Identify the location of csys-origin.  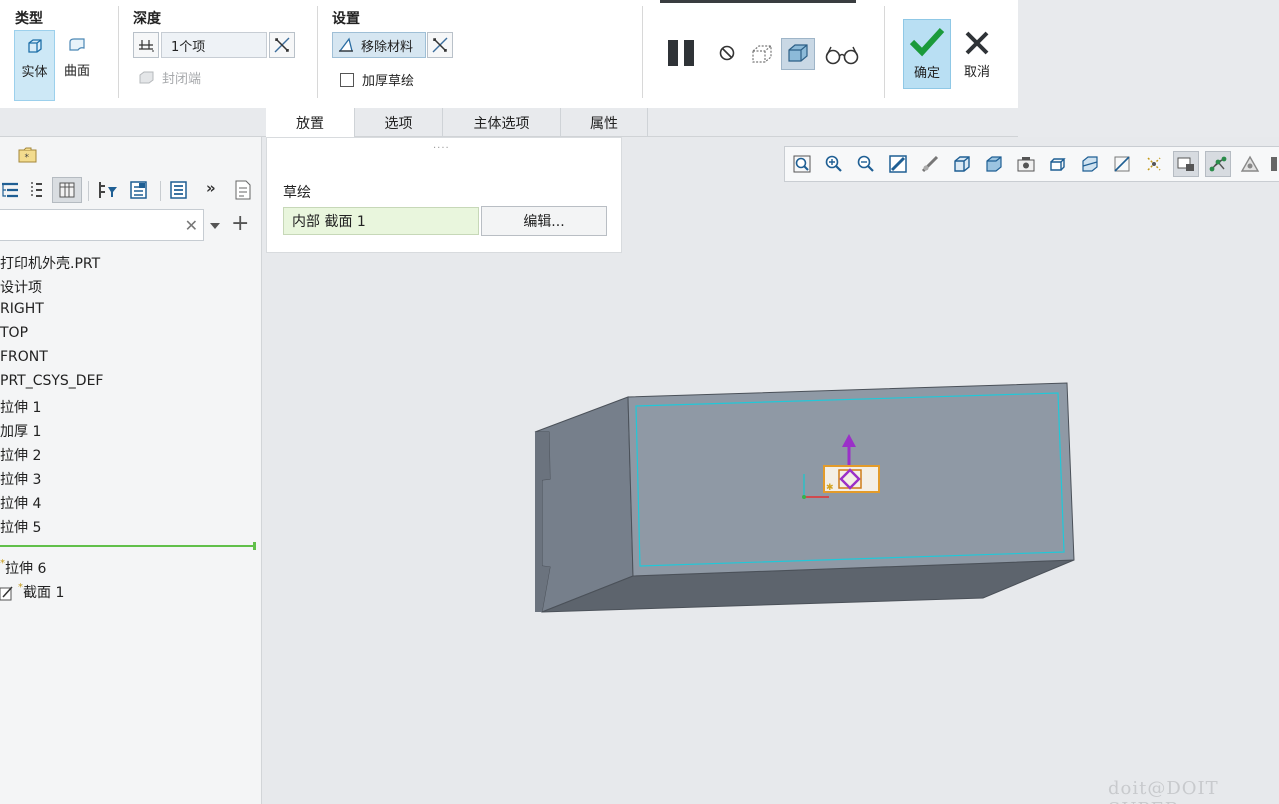
(804, 497).